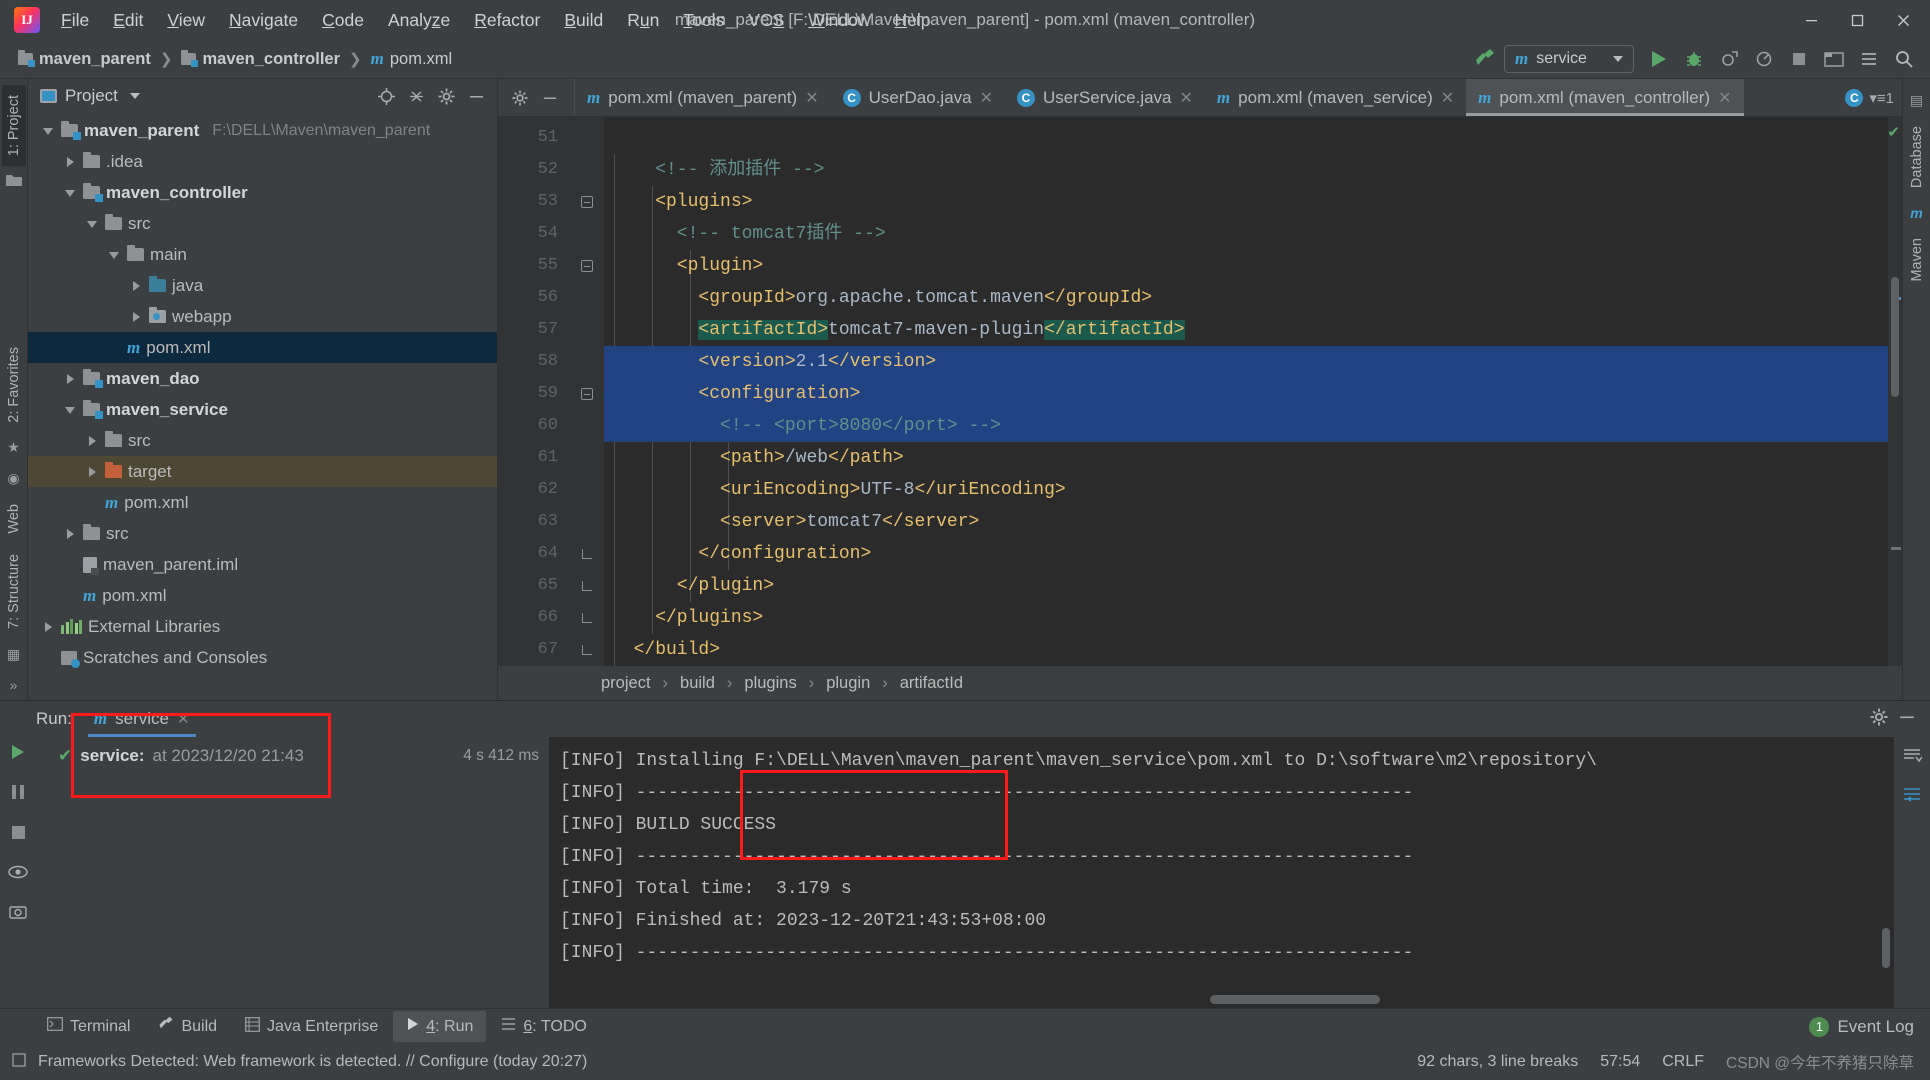 The image size is (1930, 1080). I want to click on menu-item-view: View, so click(186, 20).